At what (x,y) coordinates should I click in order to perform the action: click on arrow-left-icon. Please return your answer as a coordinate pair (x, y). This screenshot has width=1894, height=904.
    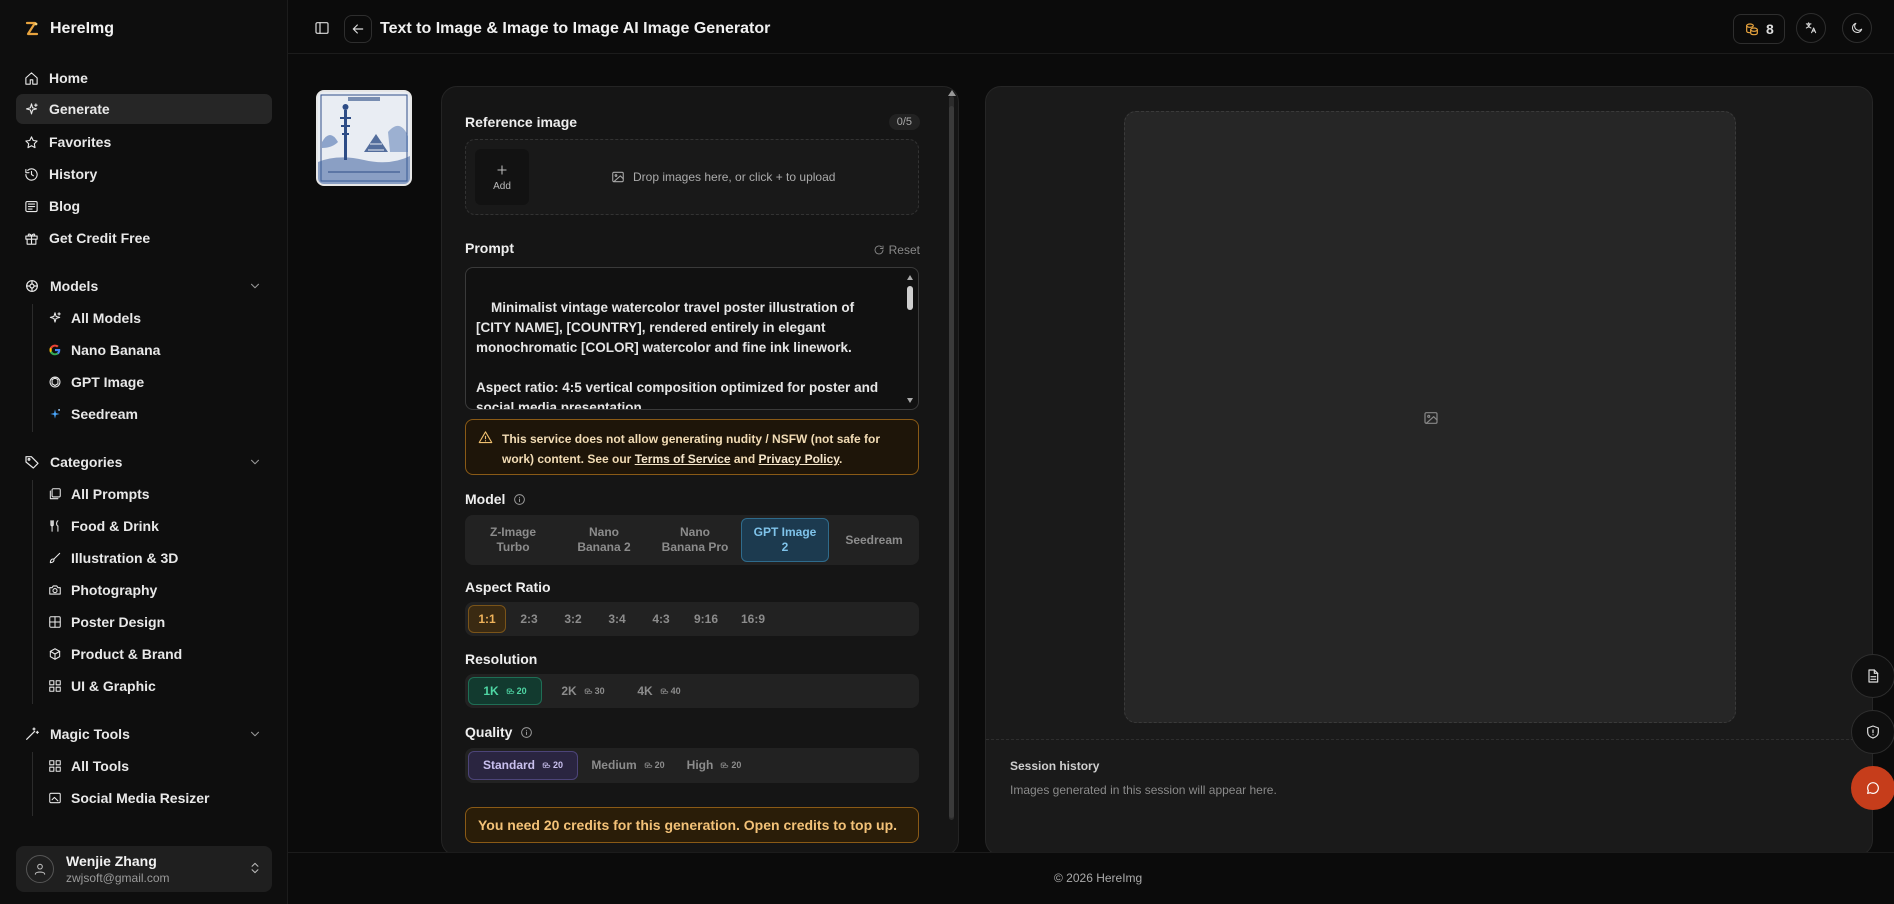
    Looking at the image, I should click on (358, 29).